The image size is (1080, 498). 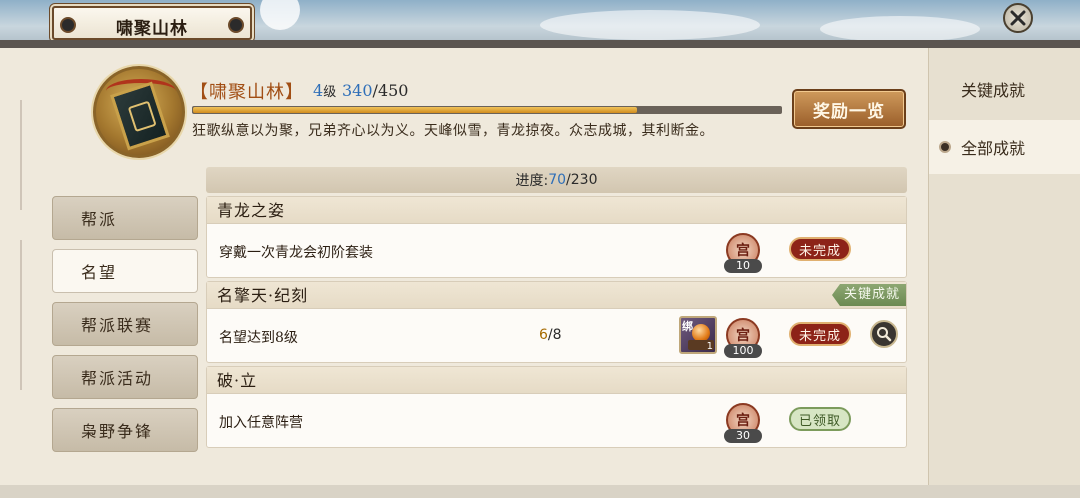 I want to click on group-exp: 340/450, so click(x=375, y=90).